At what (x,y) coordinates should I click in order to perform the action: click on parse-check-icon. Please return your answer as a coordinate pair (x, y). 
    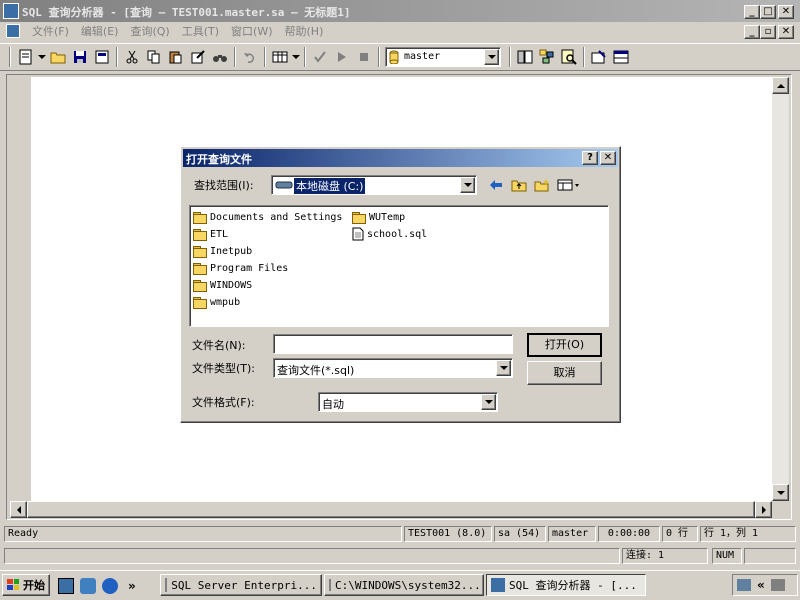
    Looking at the image, I should click on (320, 57).